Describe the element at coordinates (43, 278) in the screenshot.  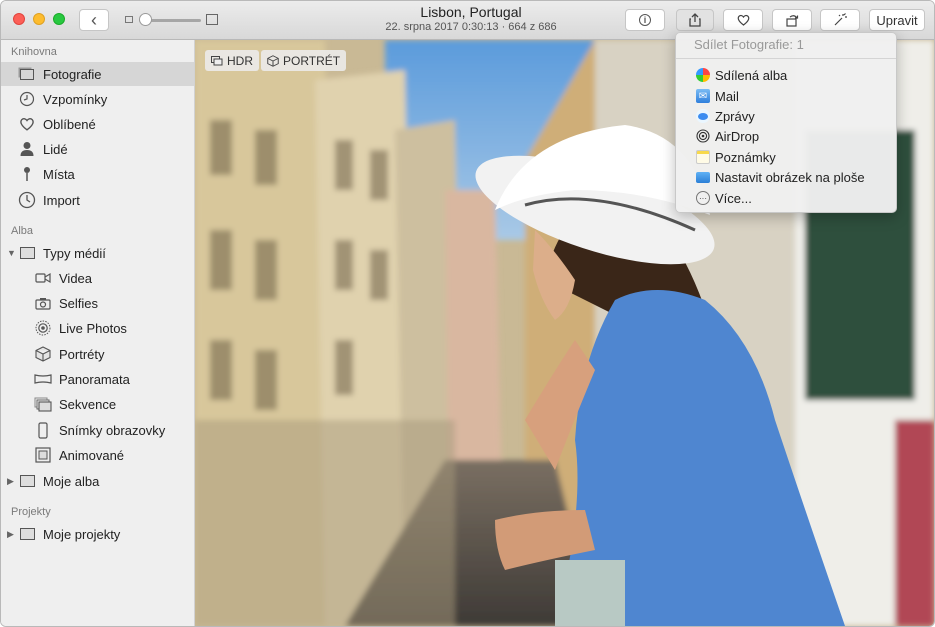
I see `video-icon` at that location.